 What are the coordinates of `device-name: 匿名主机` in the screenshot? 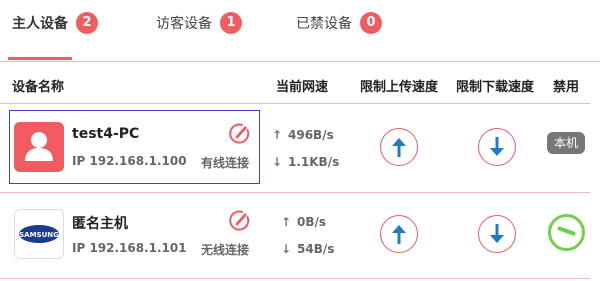 It's located at (100, 224).